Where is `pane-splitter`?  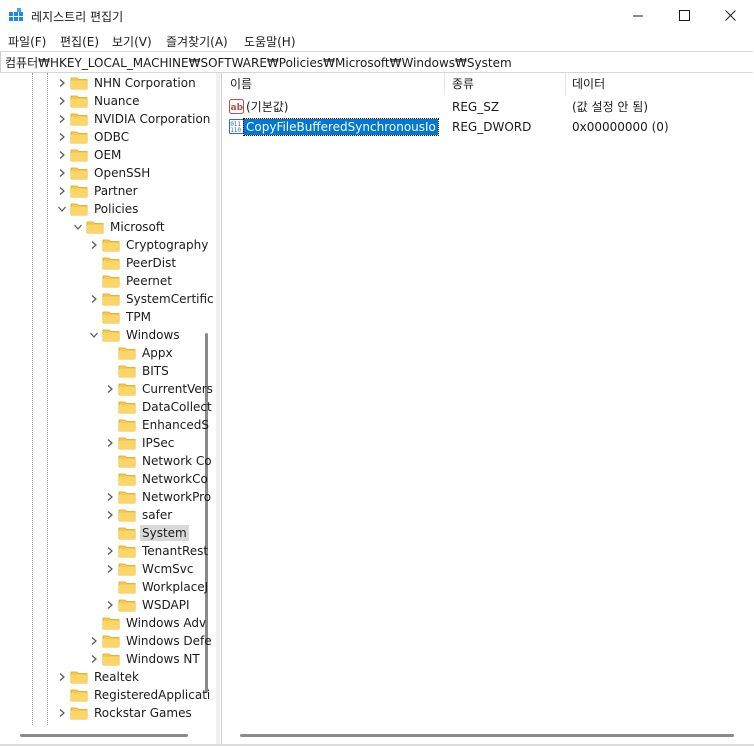
pane-splitter is located at coordinates (218, 409).